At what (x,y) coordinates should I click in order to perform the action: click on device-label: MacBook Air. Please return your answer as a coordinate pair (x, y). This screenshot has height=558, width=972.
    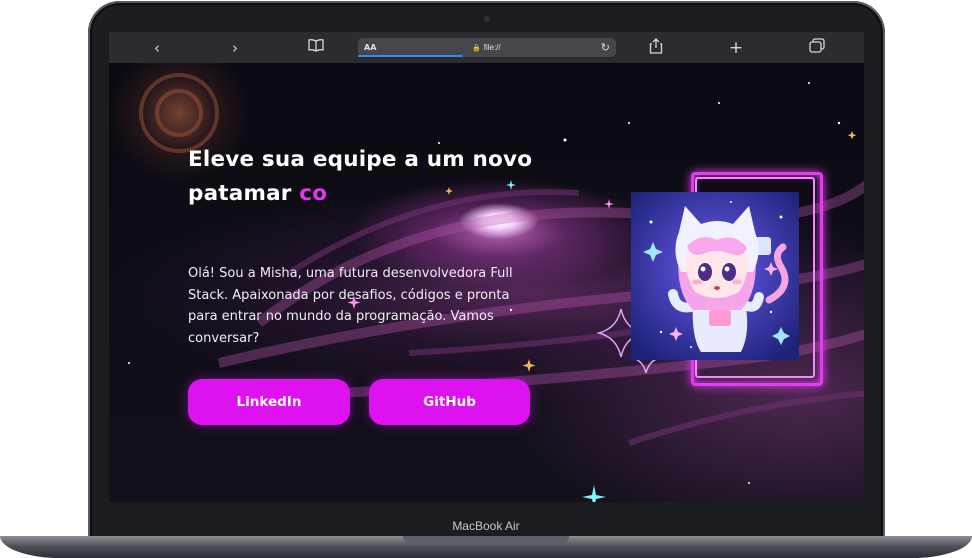
    Looking at the image, I should click on (486, 526).